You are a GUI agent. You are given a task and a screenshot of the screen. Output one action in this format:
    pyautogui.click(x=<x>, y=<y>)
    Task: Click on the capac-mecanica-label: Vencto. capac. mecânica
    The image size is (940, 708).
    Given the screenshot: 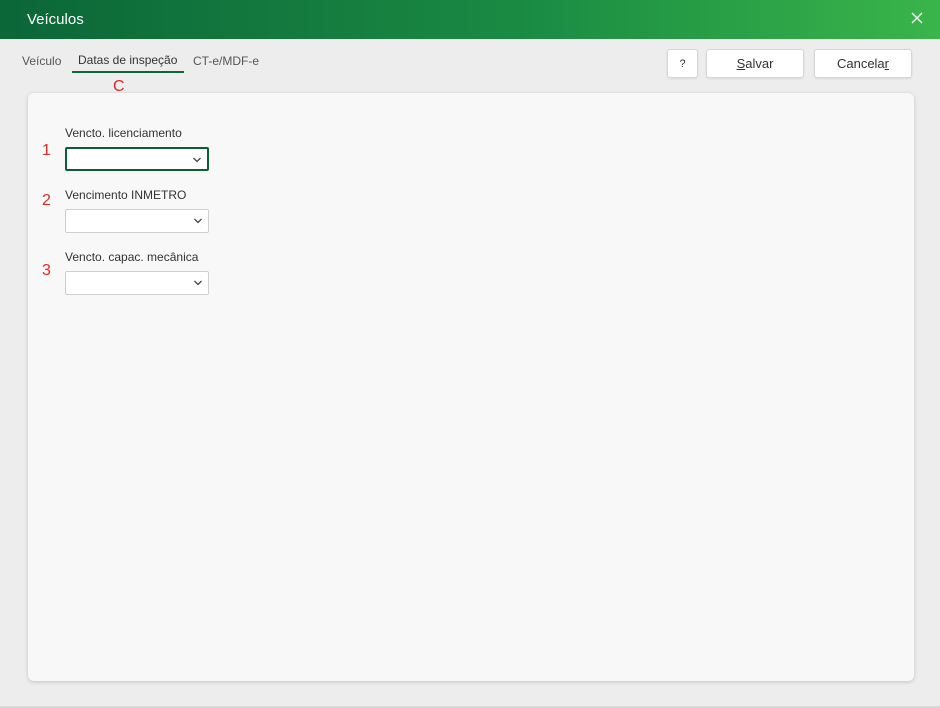 What is the action you would take?
    pyautogui.click(x=132, y=257)
    